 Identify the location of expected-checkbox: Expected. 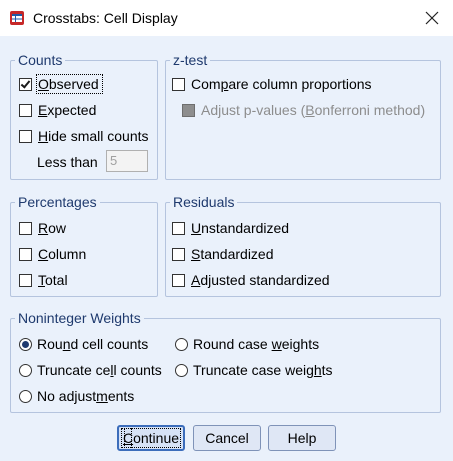
(57, 110).